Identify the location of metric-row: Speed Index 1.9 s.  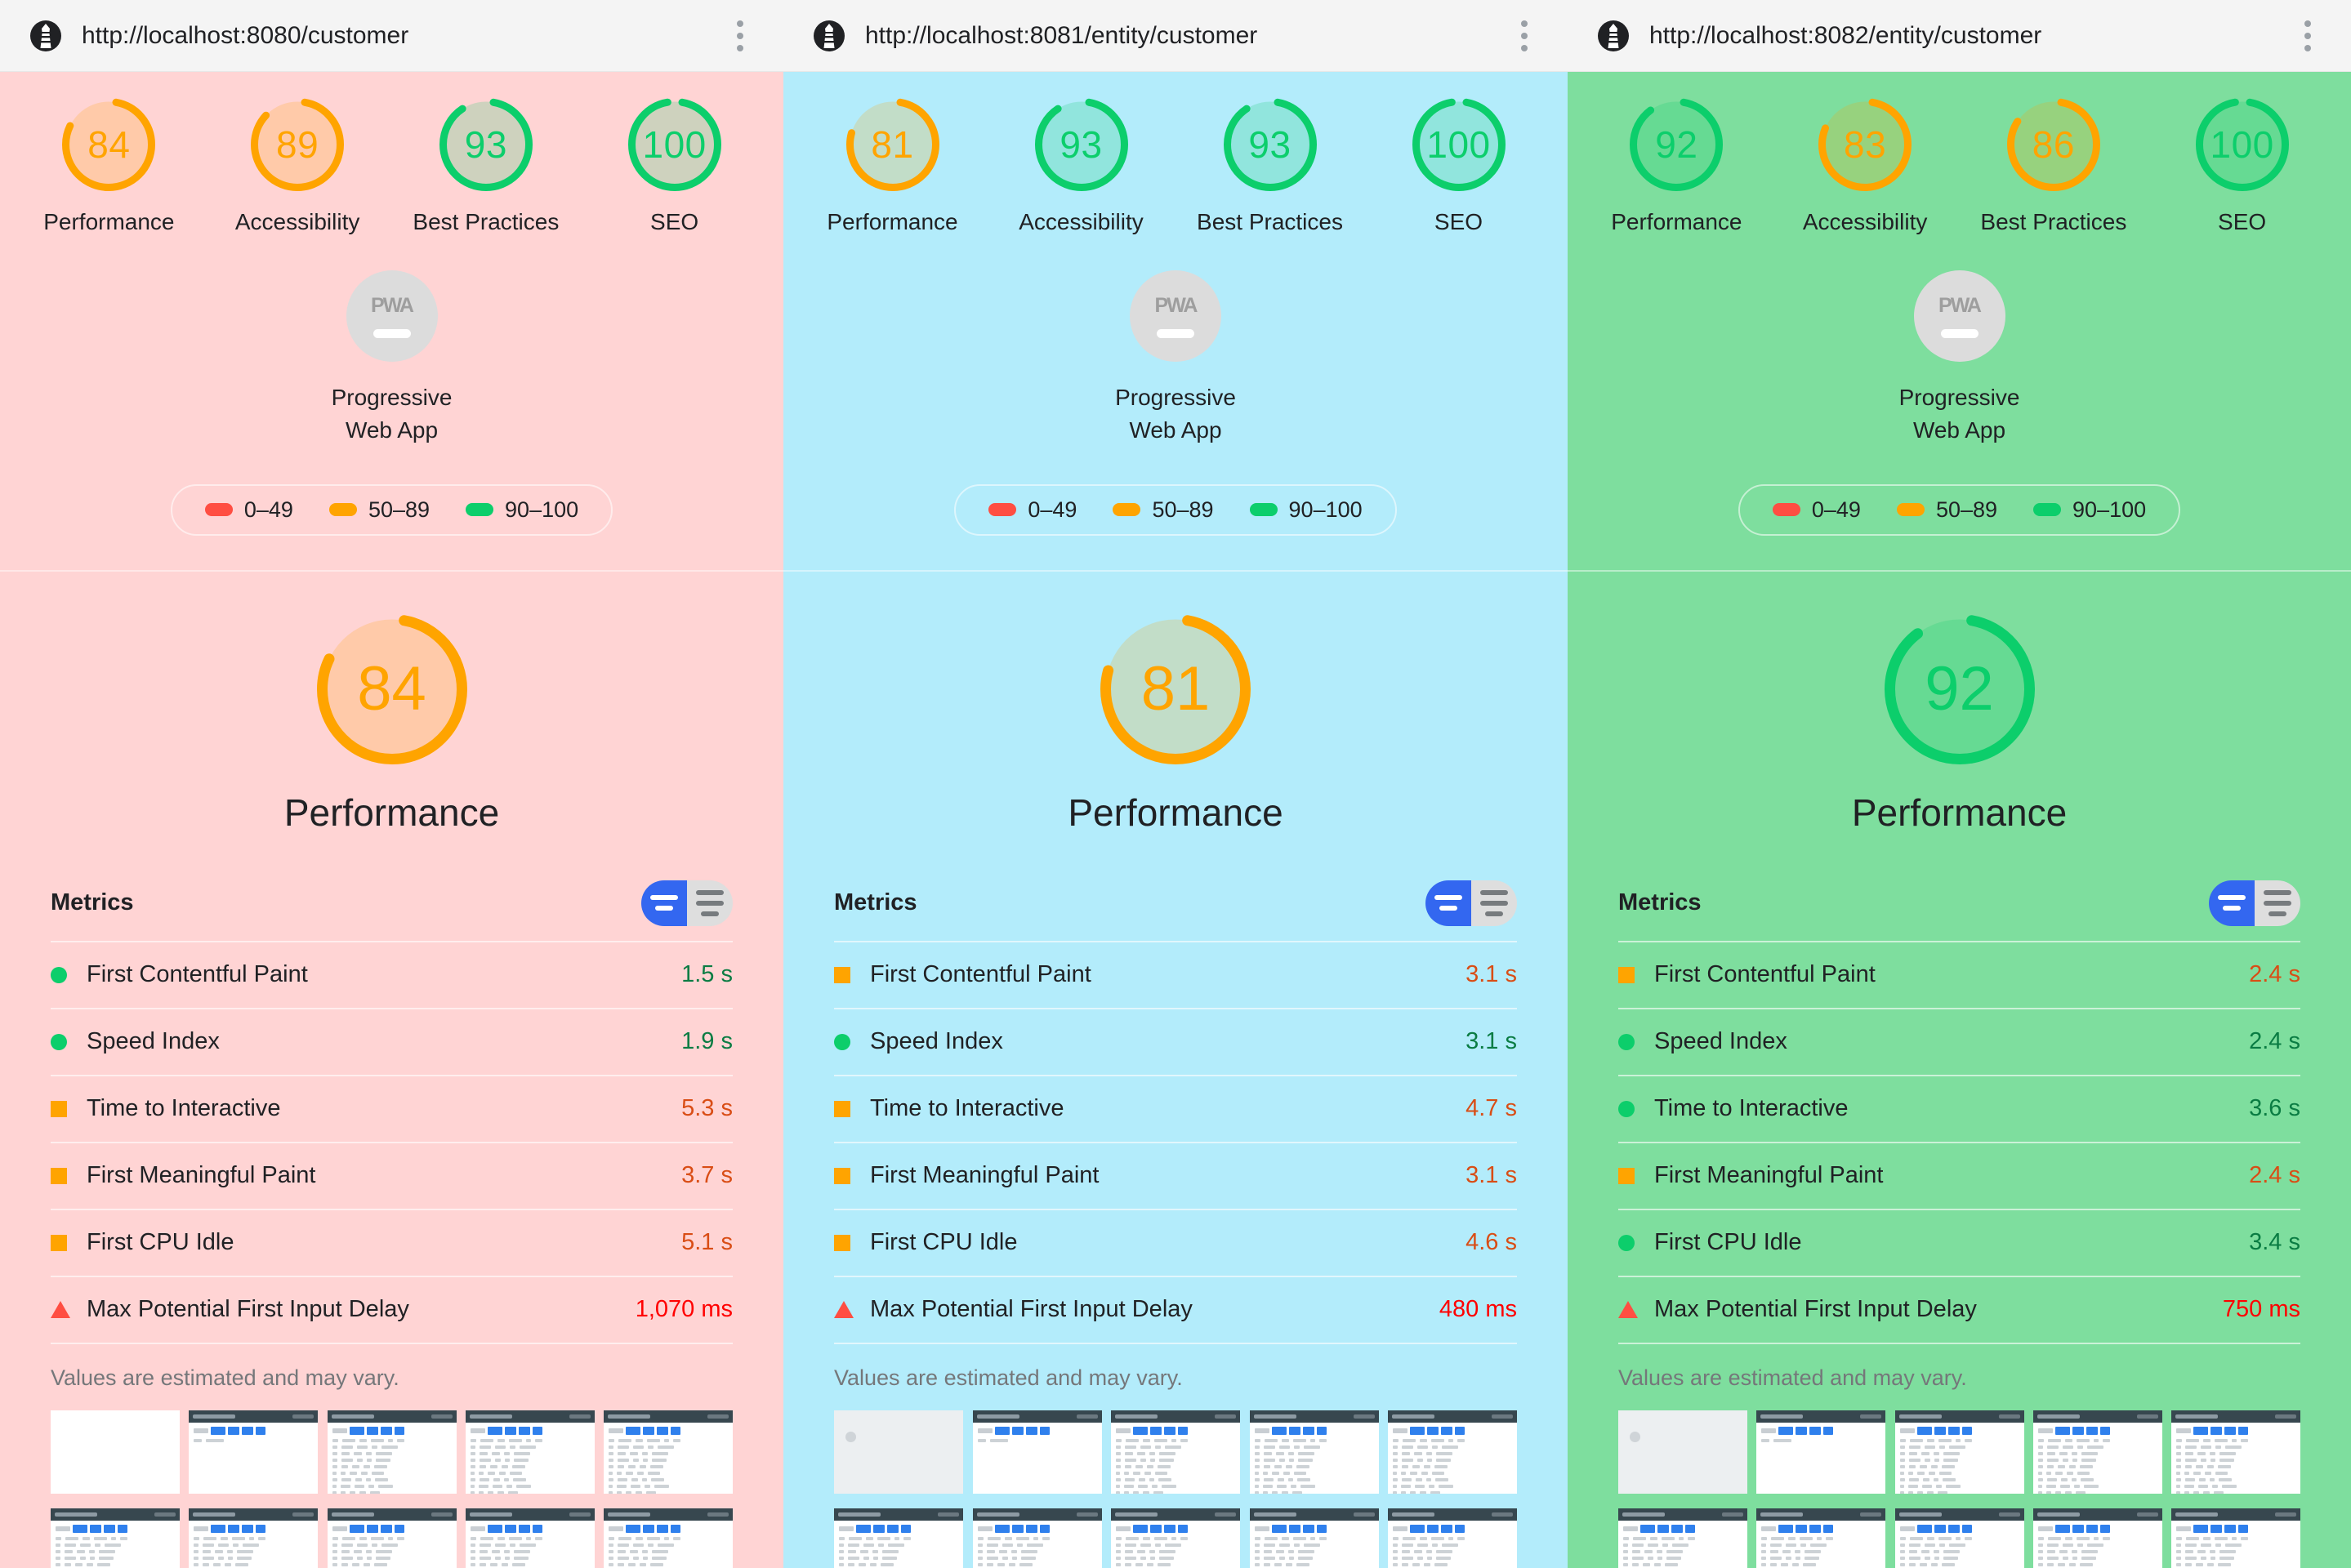
(392, 1041).